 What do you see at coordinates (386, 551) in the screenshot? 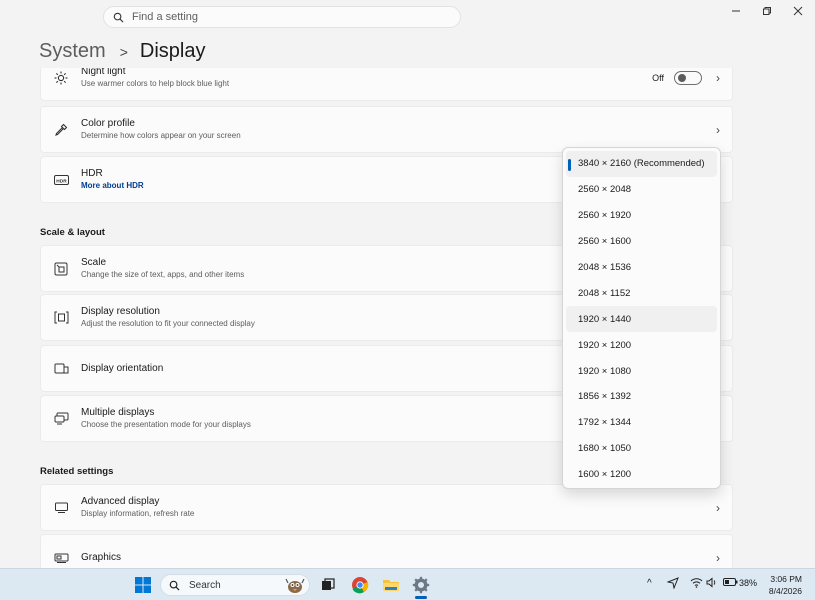
I see `graphics-card: Graphics ›` at bounding box center [386, 551].